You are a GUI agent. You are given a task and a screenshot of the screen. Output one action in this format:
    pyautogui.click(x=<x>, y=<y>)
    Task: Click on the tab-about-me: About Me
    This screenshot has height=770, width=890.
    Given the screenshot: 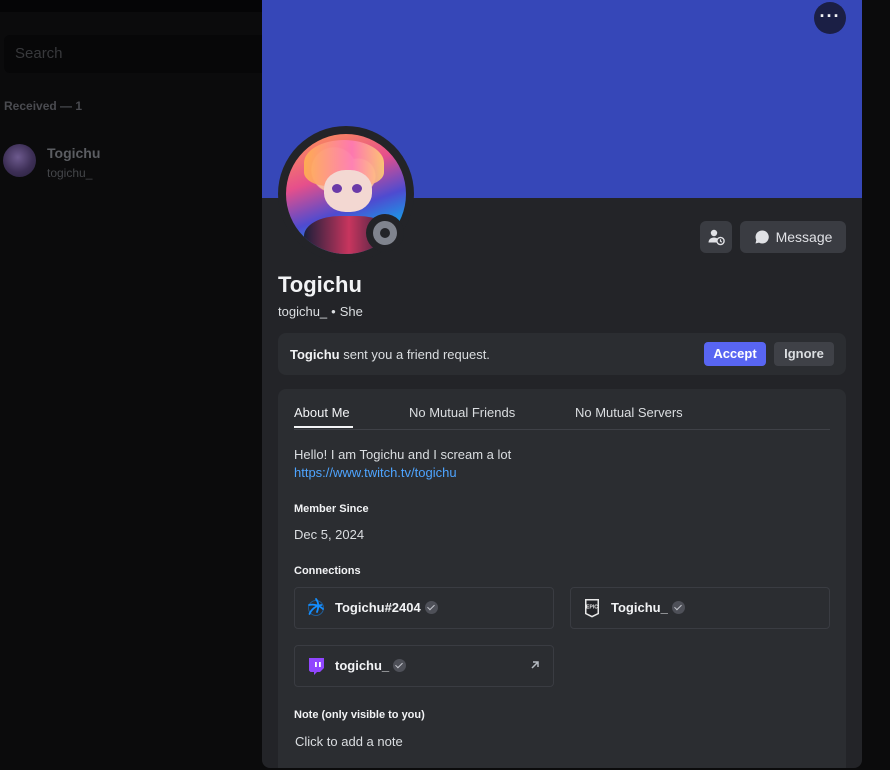 What is the action you would take?
    pyautogui.click(x=322, y=412)
    